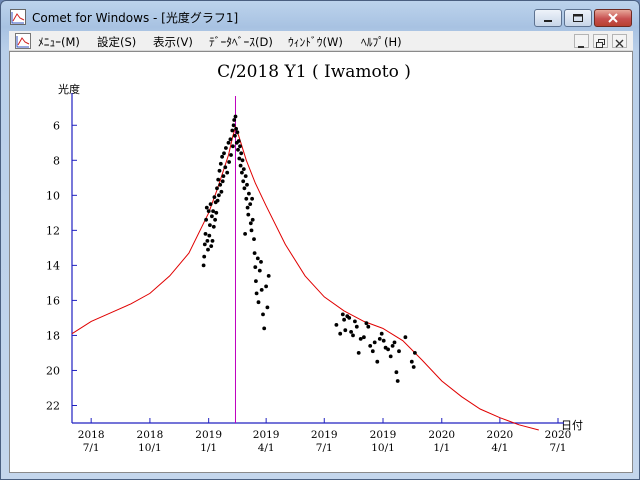  What do you see at coordinates (581, 41) in the screenshot?
I see `mdi-minimize-button` at bounding box center [581, 41].